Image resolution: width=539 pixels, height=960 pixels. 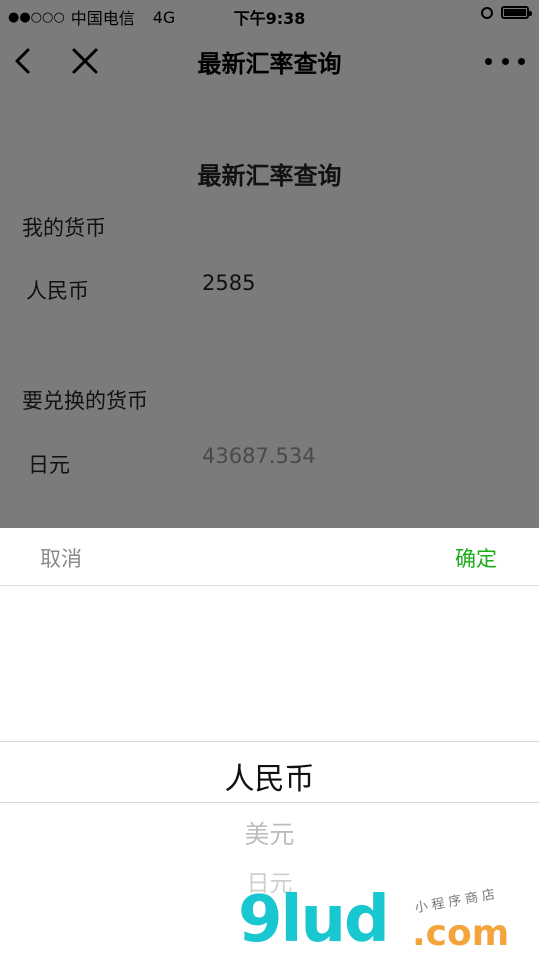 I want to click on picker-option-selected: 人民币, so click(x=269, y=776).